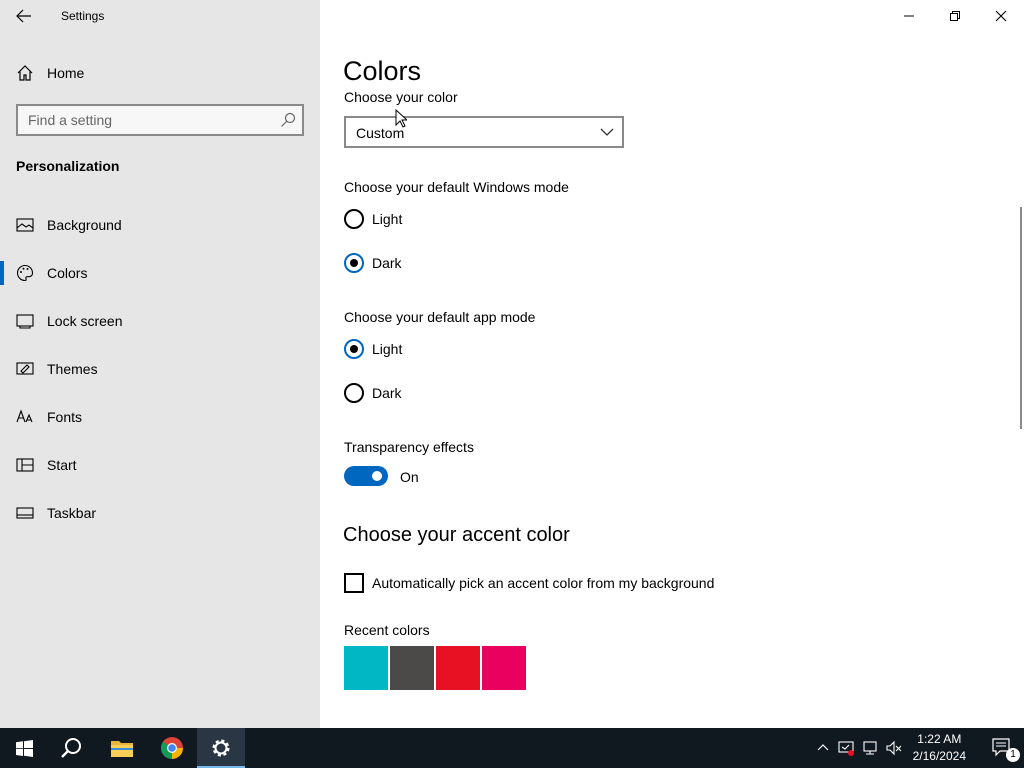  I want to click on back-button, so click(24, 16).